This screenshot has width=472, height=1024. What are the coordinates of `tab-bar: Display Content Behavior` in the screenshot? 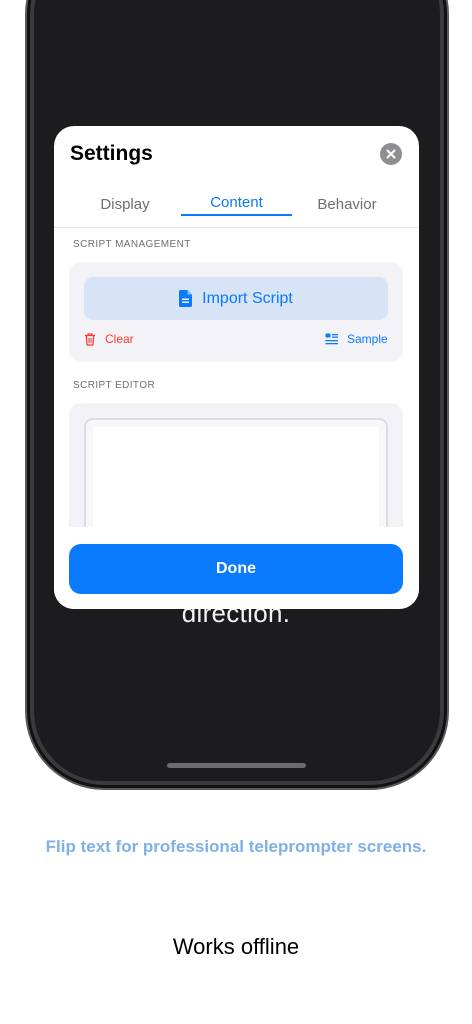 It's located at (236, 209).